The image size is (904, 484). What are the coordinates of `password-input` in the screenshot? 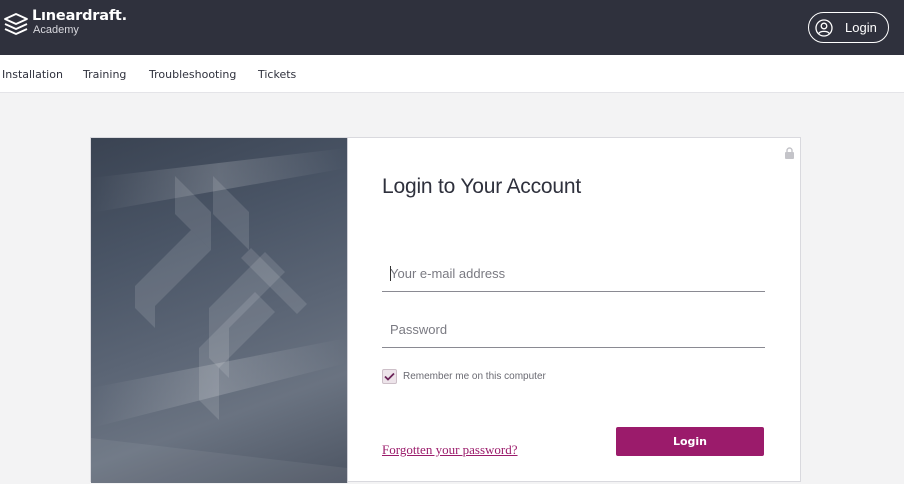 It's located at (573, 329).